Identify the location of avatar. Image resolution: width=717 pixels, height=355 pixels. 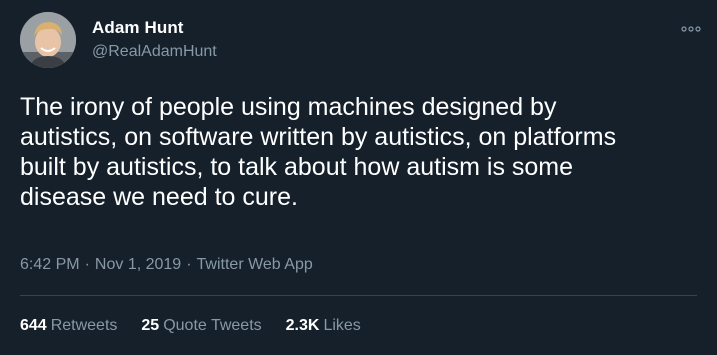
(48, 40).